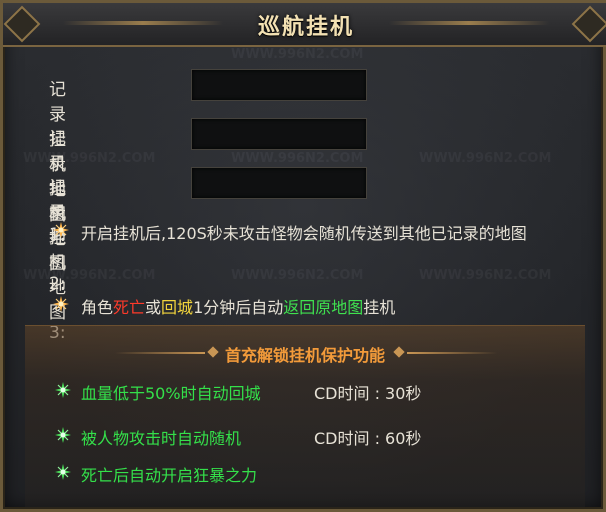 The width and height of the screenshot is (606, 512). What do you see at coordinates (129, 307) in the screenshot?
I see `death-keyword: 死亡` at bounding box center [129, 307].